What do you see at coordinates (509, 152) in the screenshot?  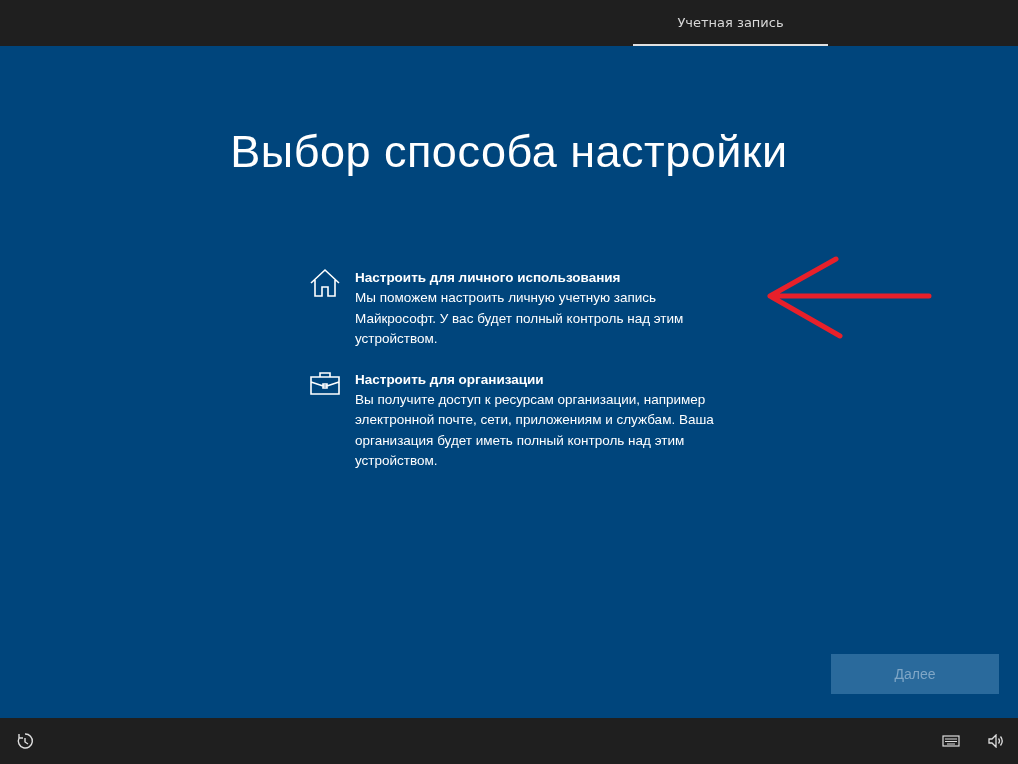 I see `page-title: Выбор способа настройки` at bounding box center [509, 152].